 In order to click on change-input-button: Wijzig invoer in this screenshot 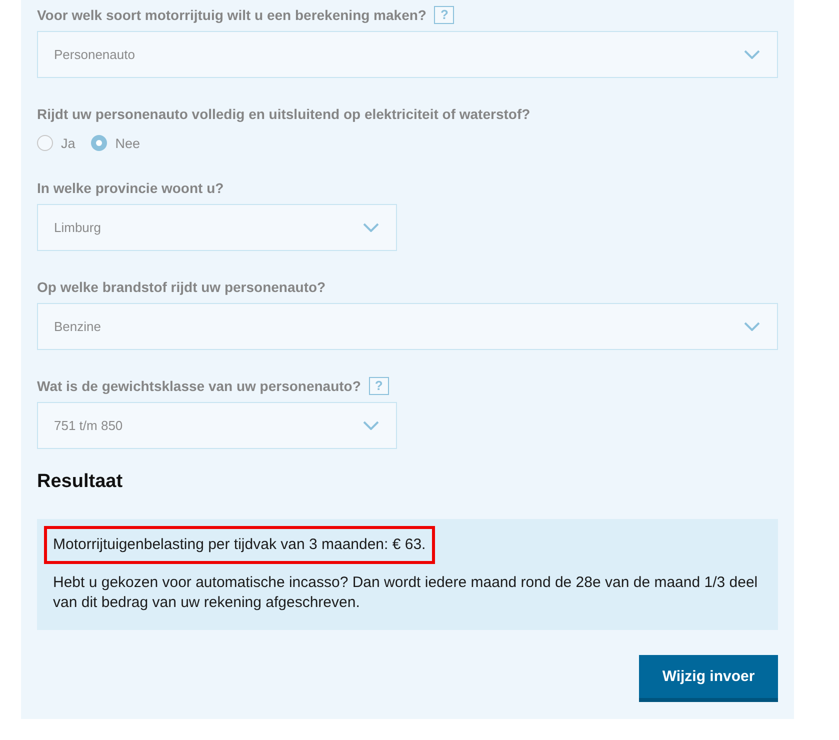, I will do `click(708, 678)`.